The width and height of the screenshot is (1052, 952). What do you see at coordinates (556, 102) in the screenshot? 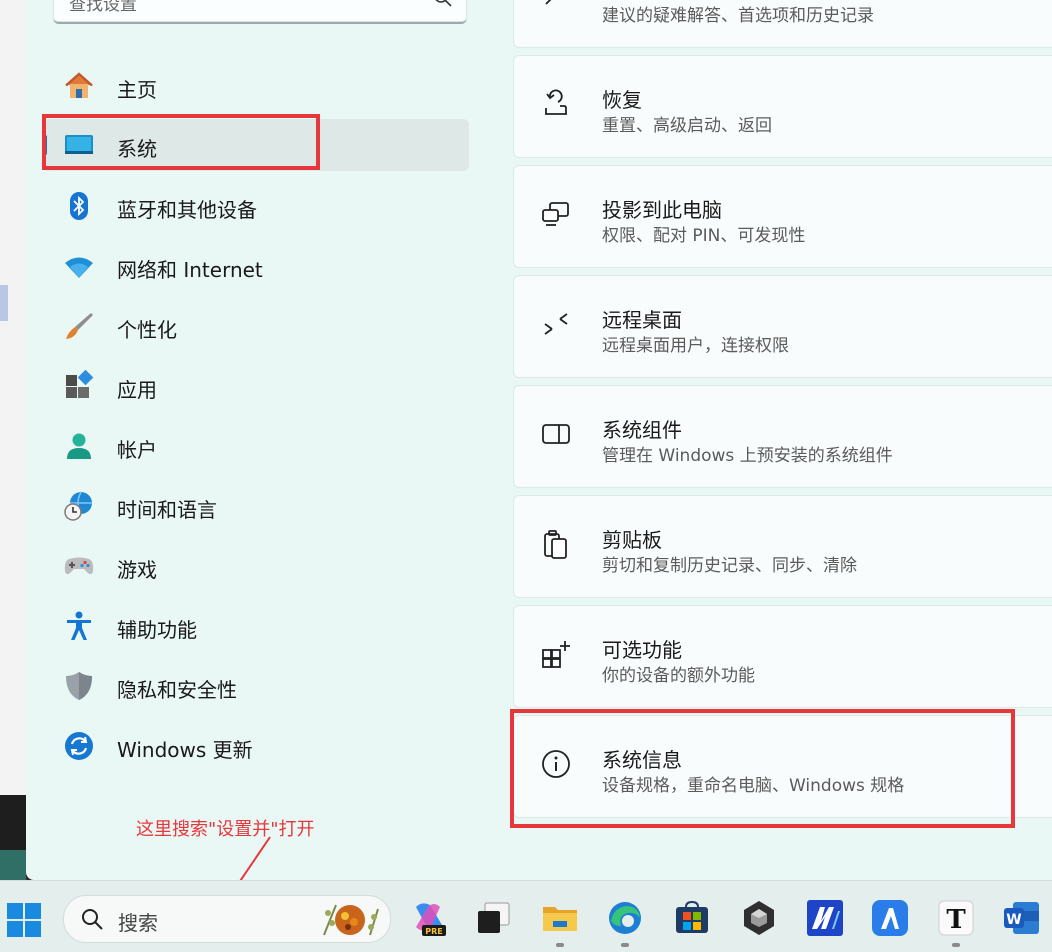
I see `recovery-icon` at bounding box center [556, 102].